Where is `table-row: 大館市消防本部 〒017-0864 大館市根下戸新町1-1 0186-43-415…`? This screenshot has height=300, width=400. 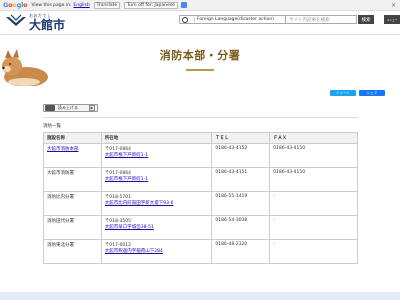 table-row: 大館市消防本部 〒017-0864 大館市根下戸新町1-1 0186-43-415… is located at coordinates (200, 155).